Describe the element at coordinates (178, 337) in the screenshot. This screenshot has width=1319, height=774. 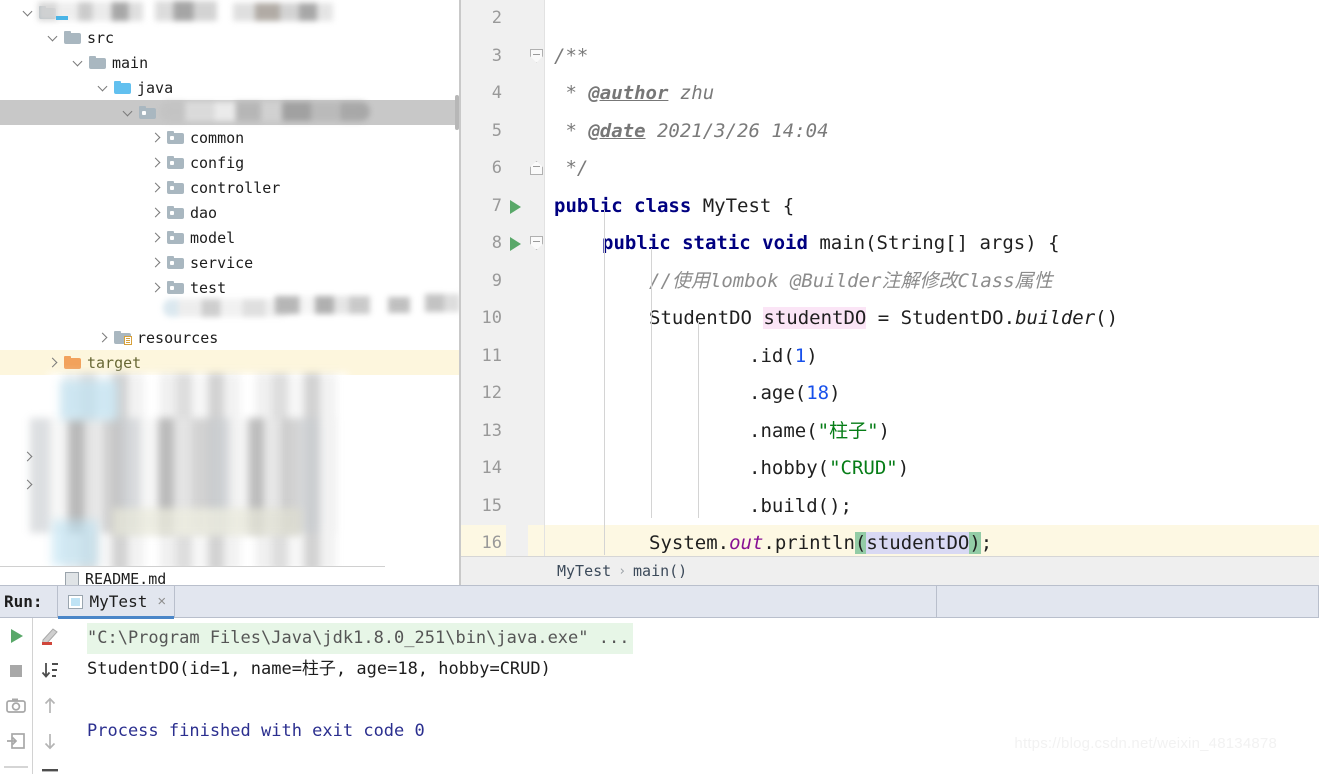
I see `tree-item-label: resources` at that location.